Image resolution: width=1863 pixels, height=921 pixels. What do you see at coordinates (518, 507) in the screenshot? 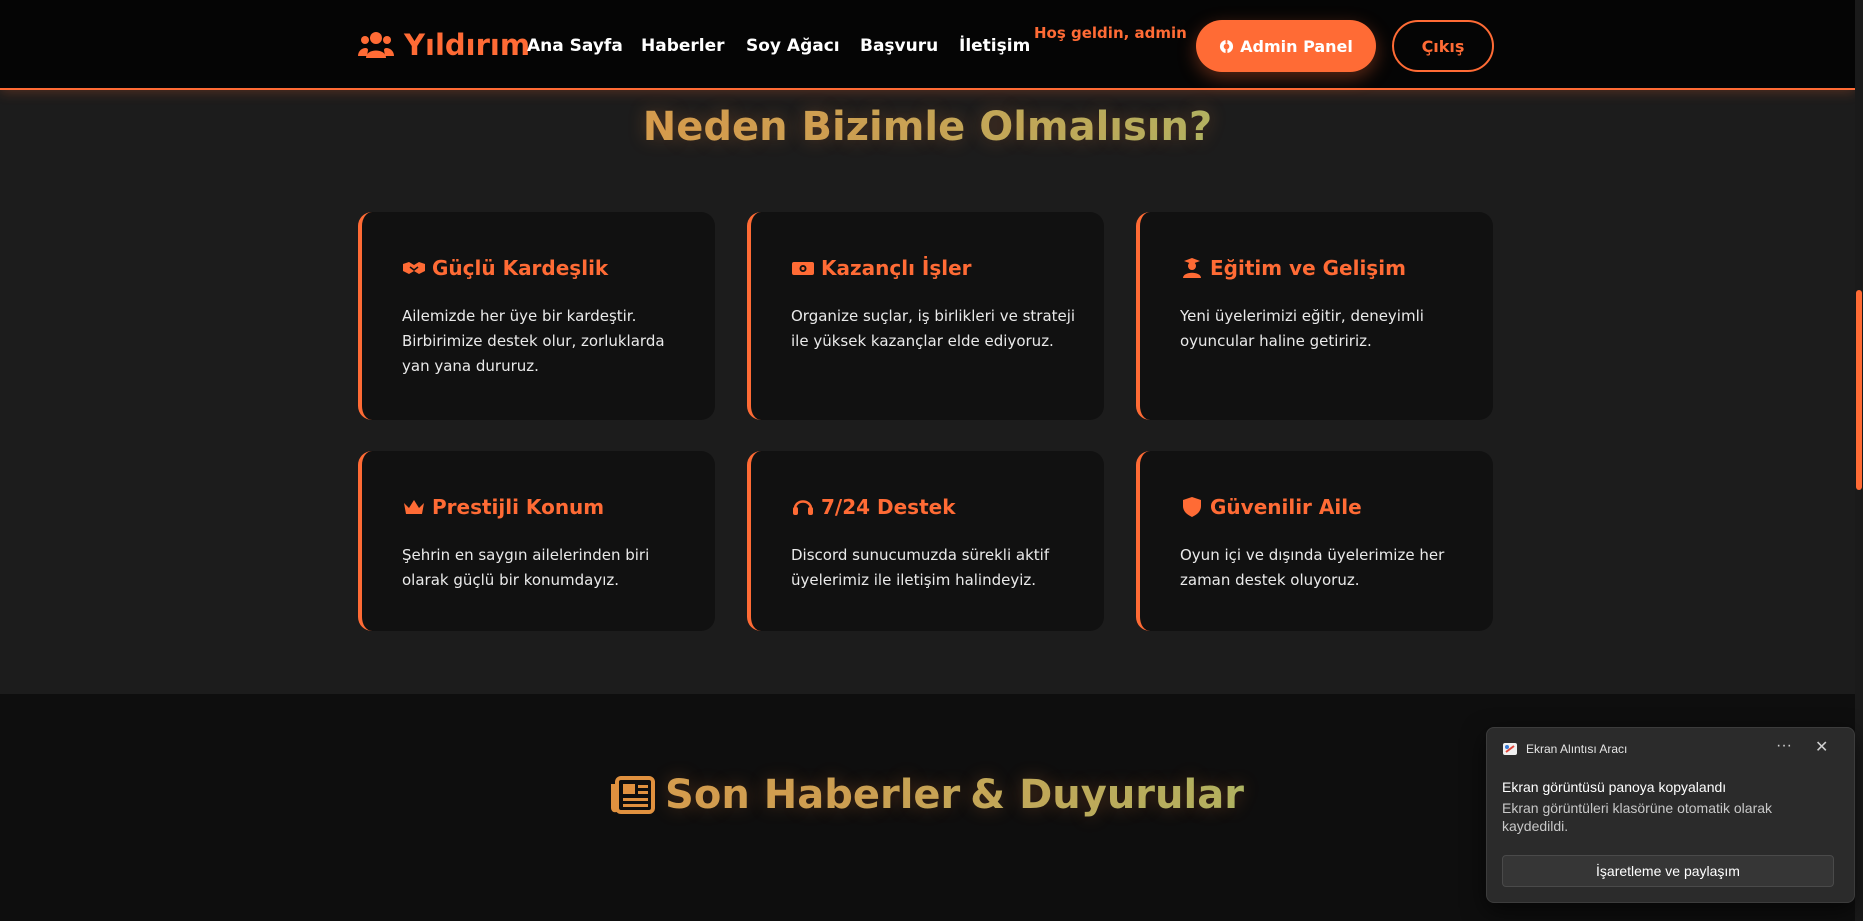
I see `feature-card-title: Prestijli Konum` at bounding box center [518, 507].